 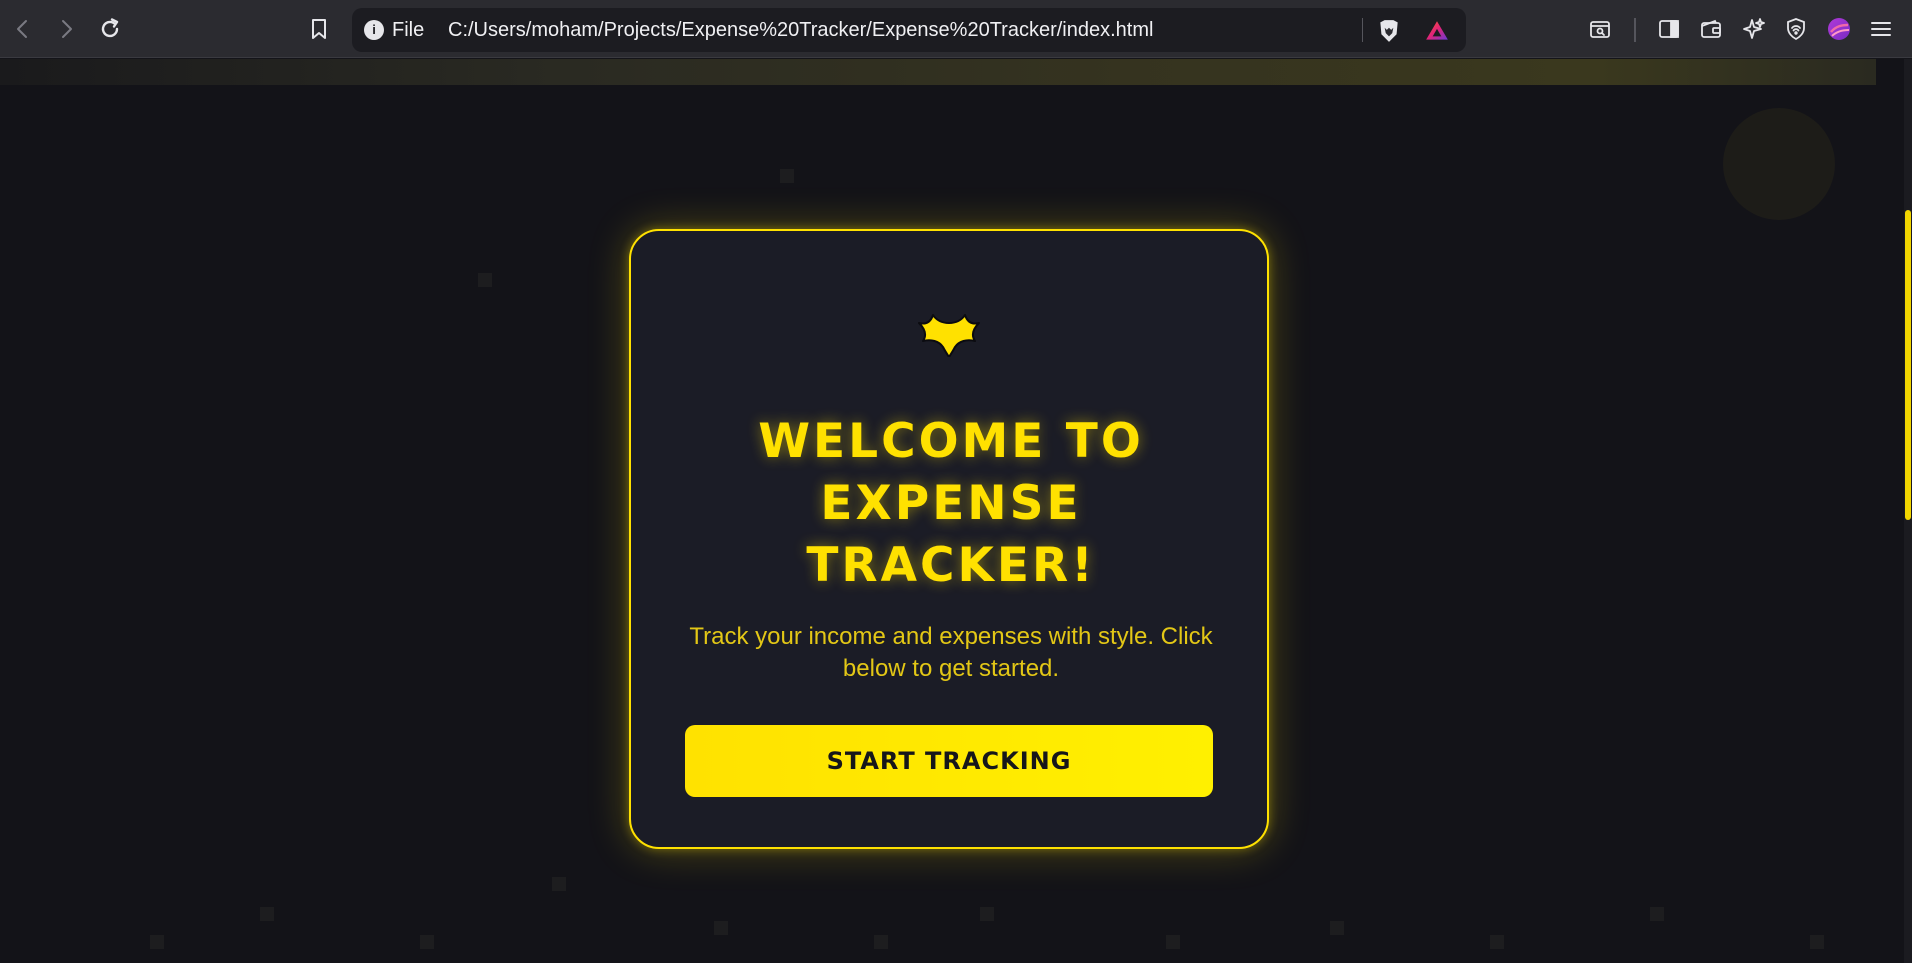 I want to click on reload-icon, so click(x=110, y=28).